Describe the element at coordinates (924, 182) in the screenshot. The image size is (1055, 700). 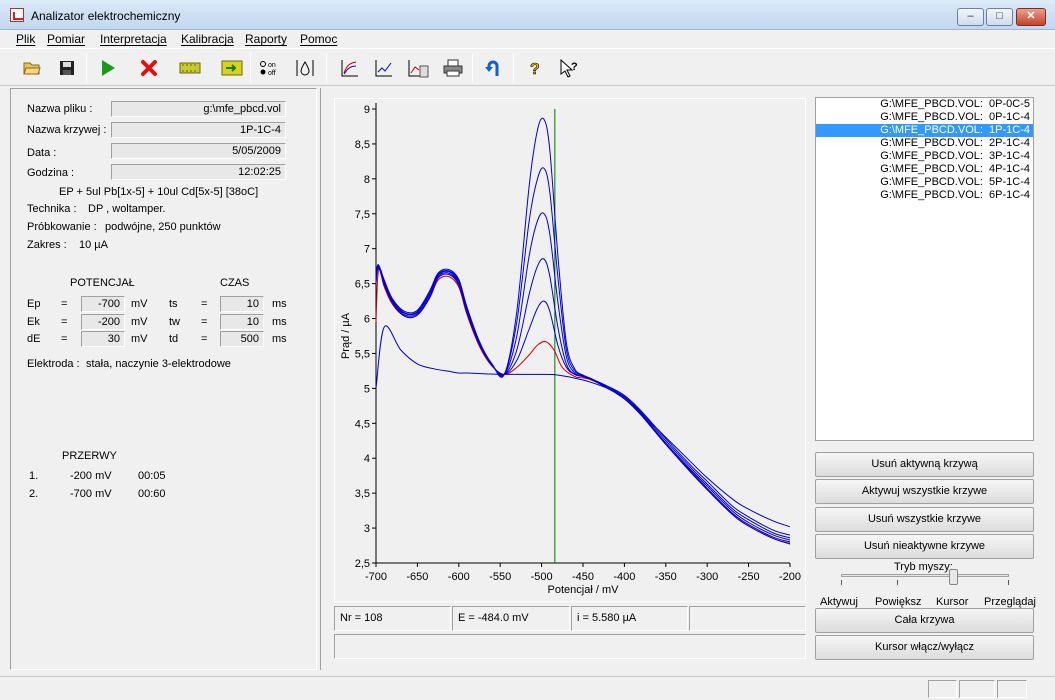
I see `curve-list-item: G:\MFE_PBCD.VOL: 5P-1C-4` at that location.